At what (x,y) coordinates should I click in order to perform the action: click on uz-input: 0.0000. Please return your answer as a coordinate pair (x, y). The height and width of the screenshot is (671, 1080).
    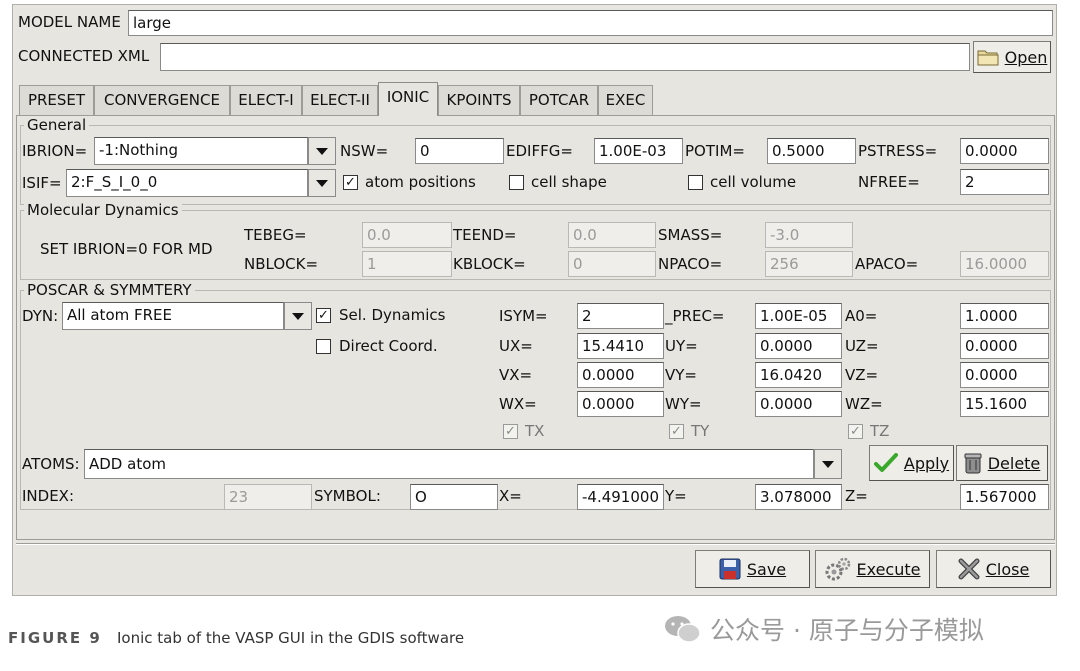
    Looking at the image, I should click on (1004, 346).